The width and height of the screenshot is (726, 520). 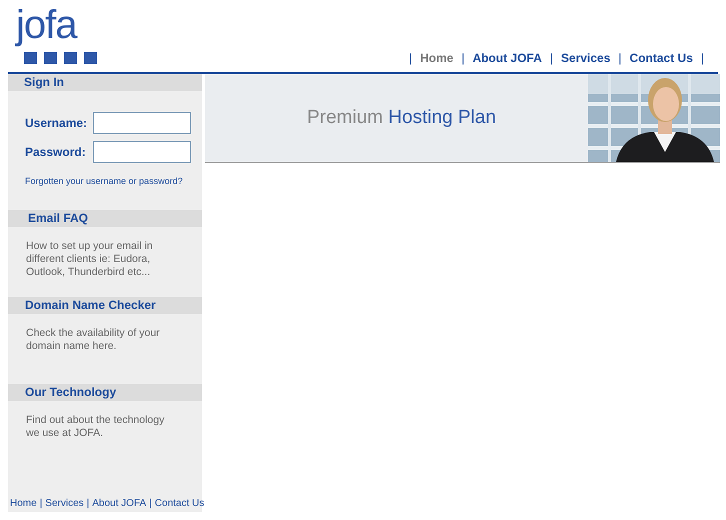 I want to click on nav-link: Contact Us, so click(x=661, y=58).